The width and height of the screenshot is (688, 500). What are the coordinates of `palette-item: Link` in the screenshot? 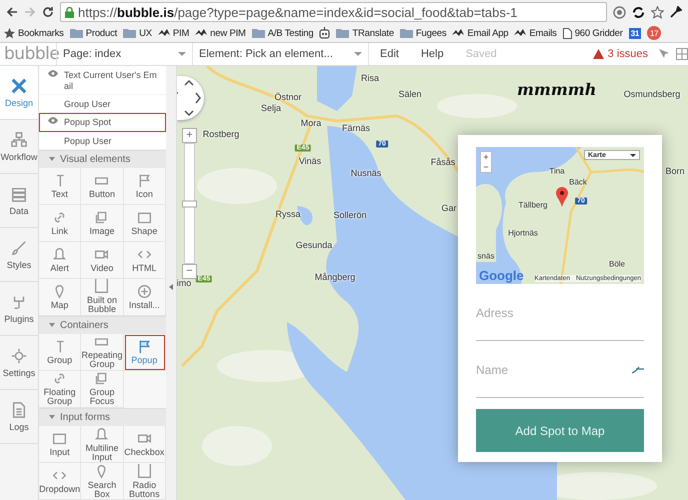 It's located at (60, 223).